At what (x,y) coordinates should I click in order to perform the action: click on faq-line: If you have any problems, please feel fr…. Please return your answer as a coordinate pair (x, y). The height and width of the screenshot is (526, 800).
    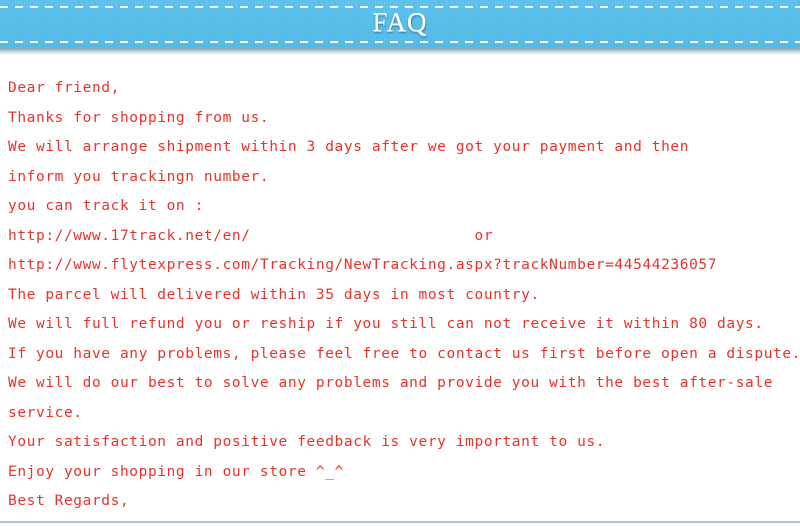
    Looking at the image, I should click on (404, 353).